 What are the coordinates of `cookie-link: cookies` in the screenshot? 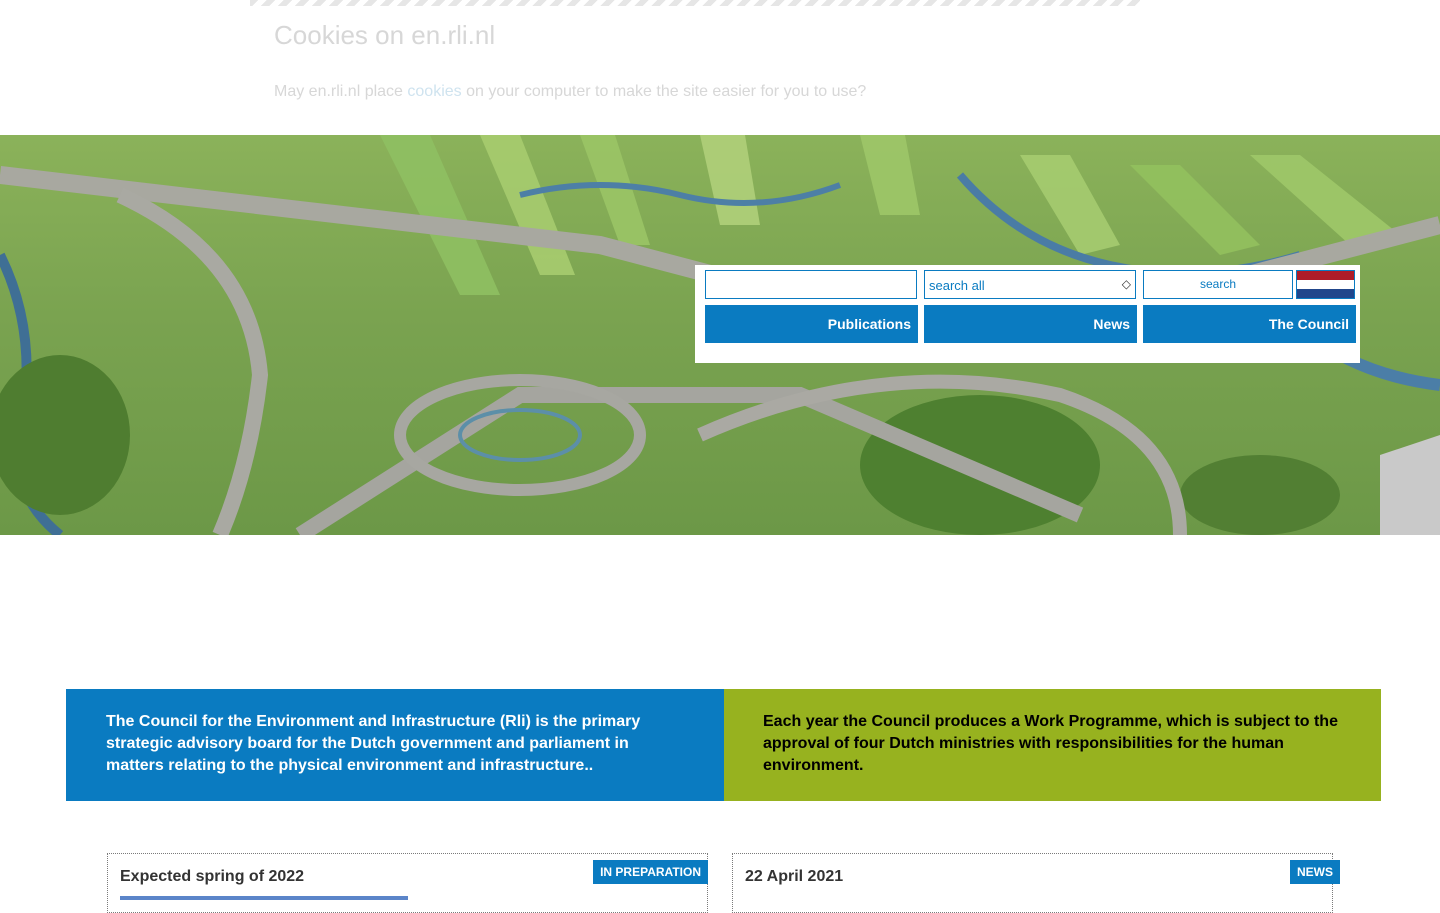 It's located at (434, 91).